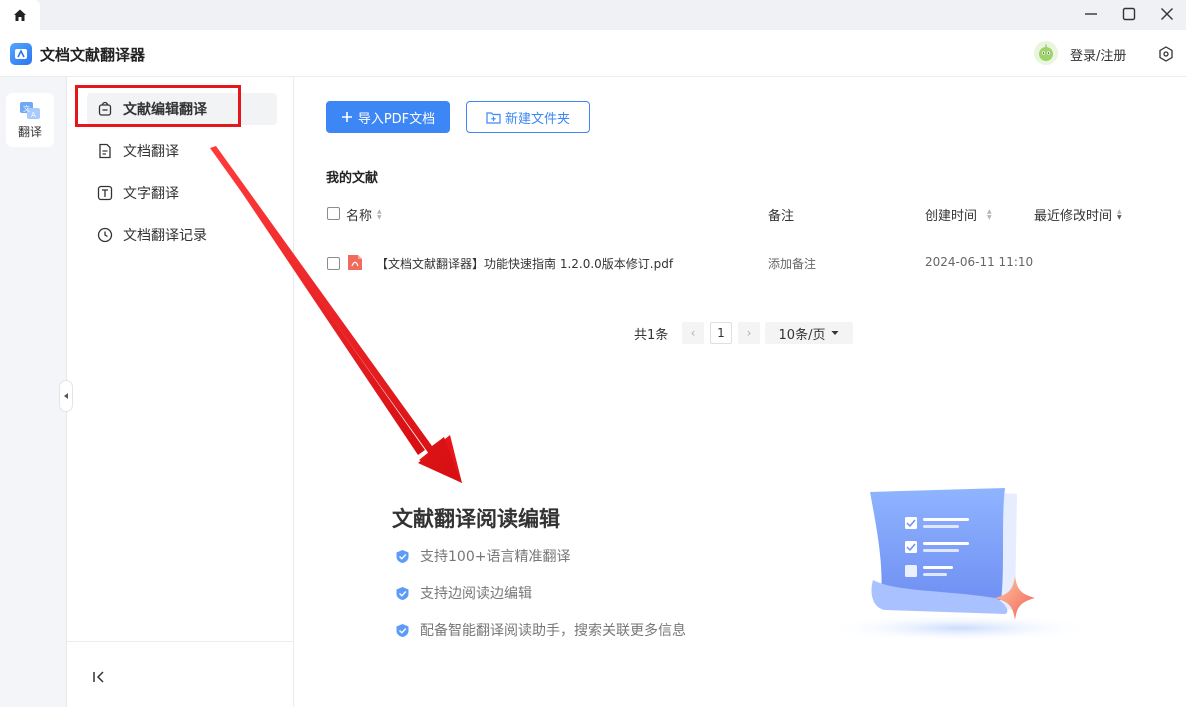  I want to click on rail-collapse-handle, so click(66, 396).